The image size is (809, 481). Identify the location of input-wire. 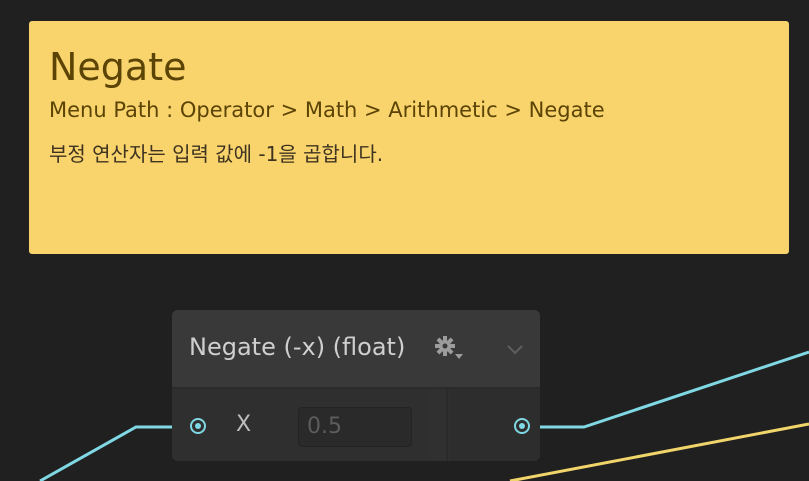
(114, 453).